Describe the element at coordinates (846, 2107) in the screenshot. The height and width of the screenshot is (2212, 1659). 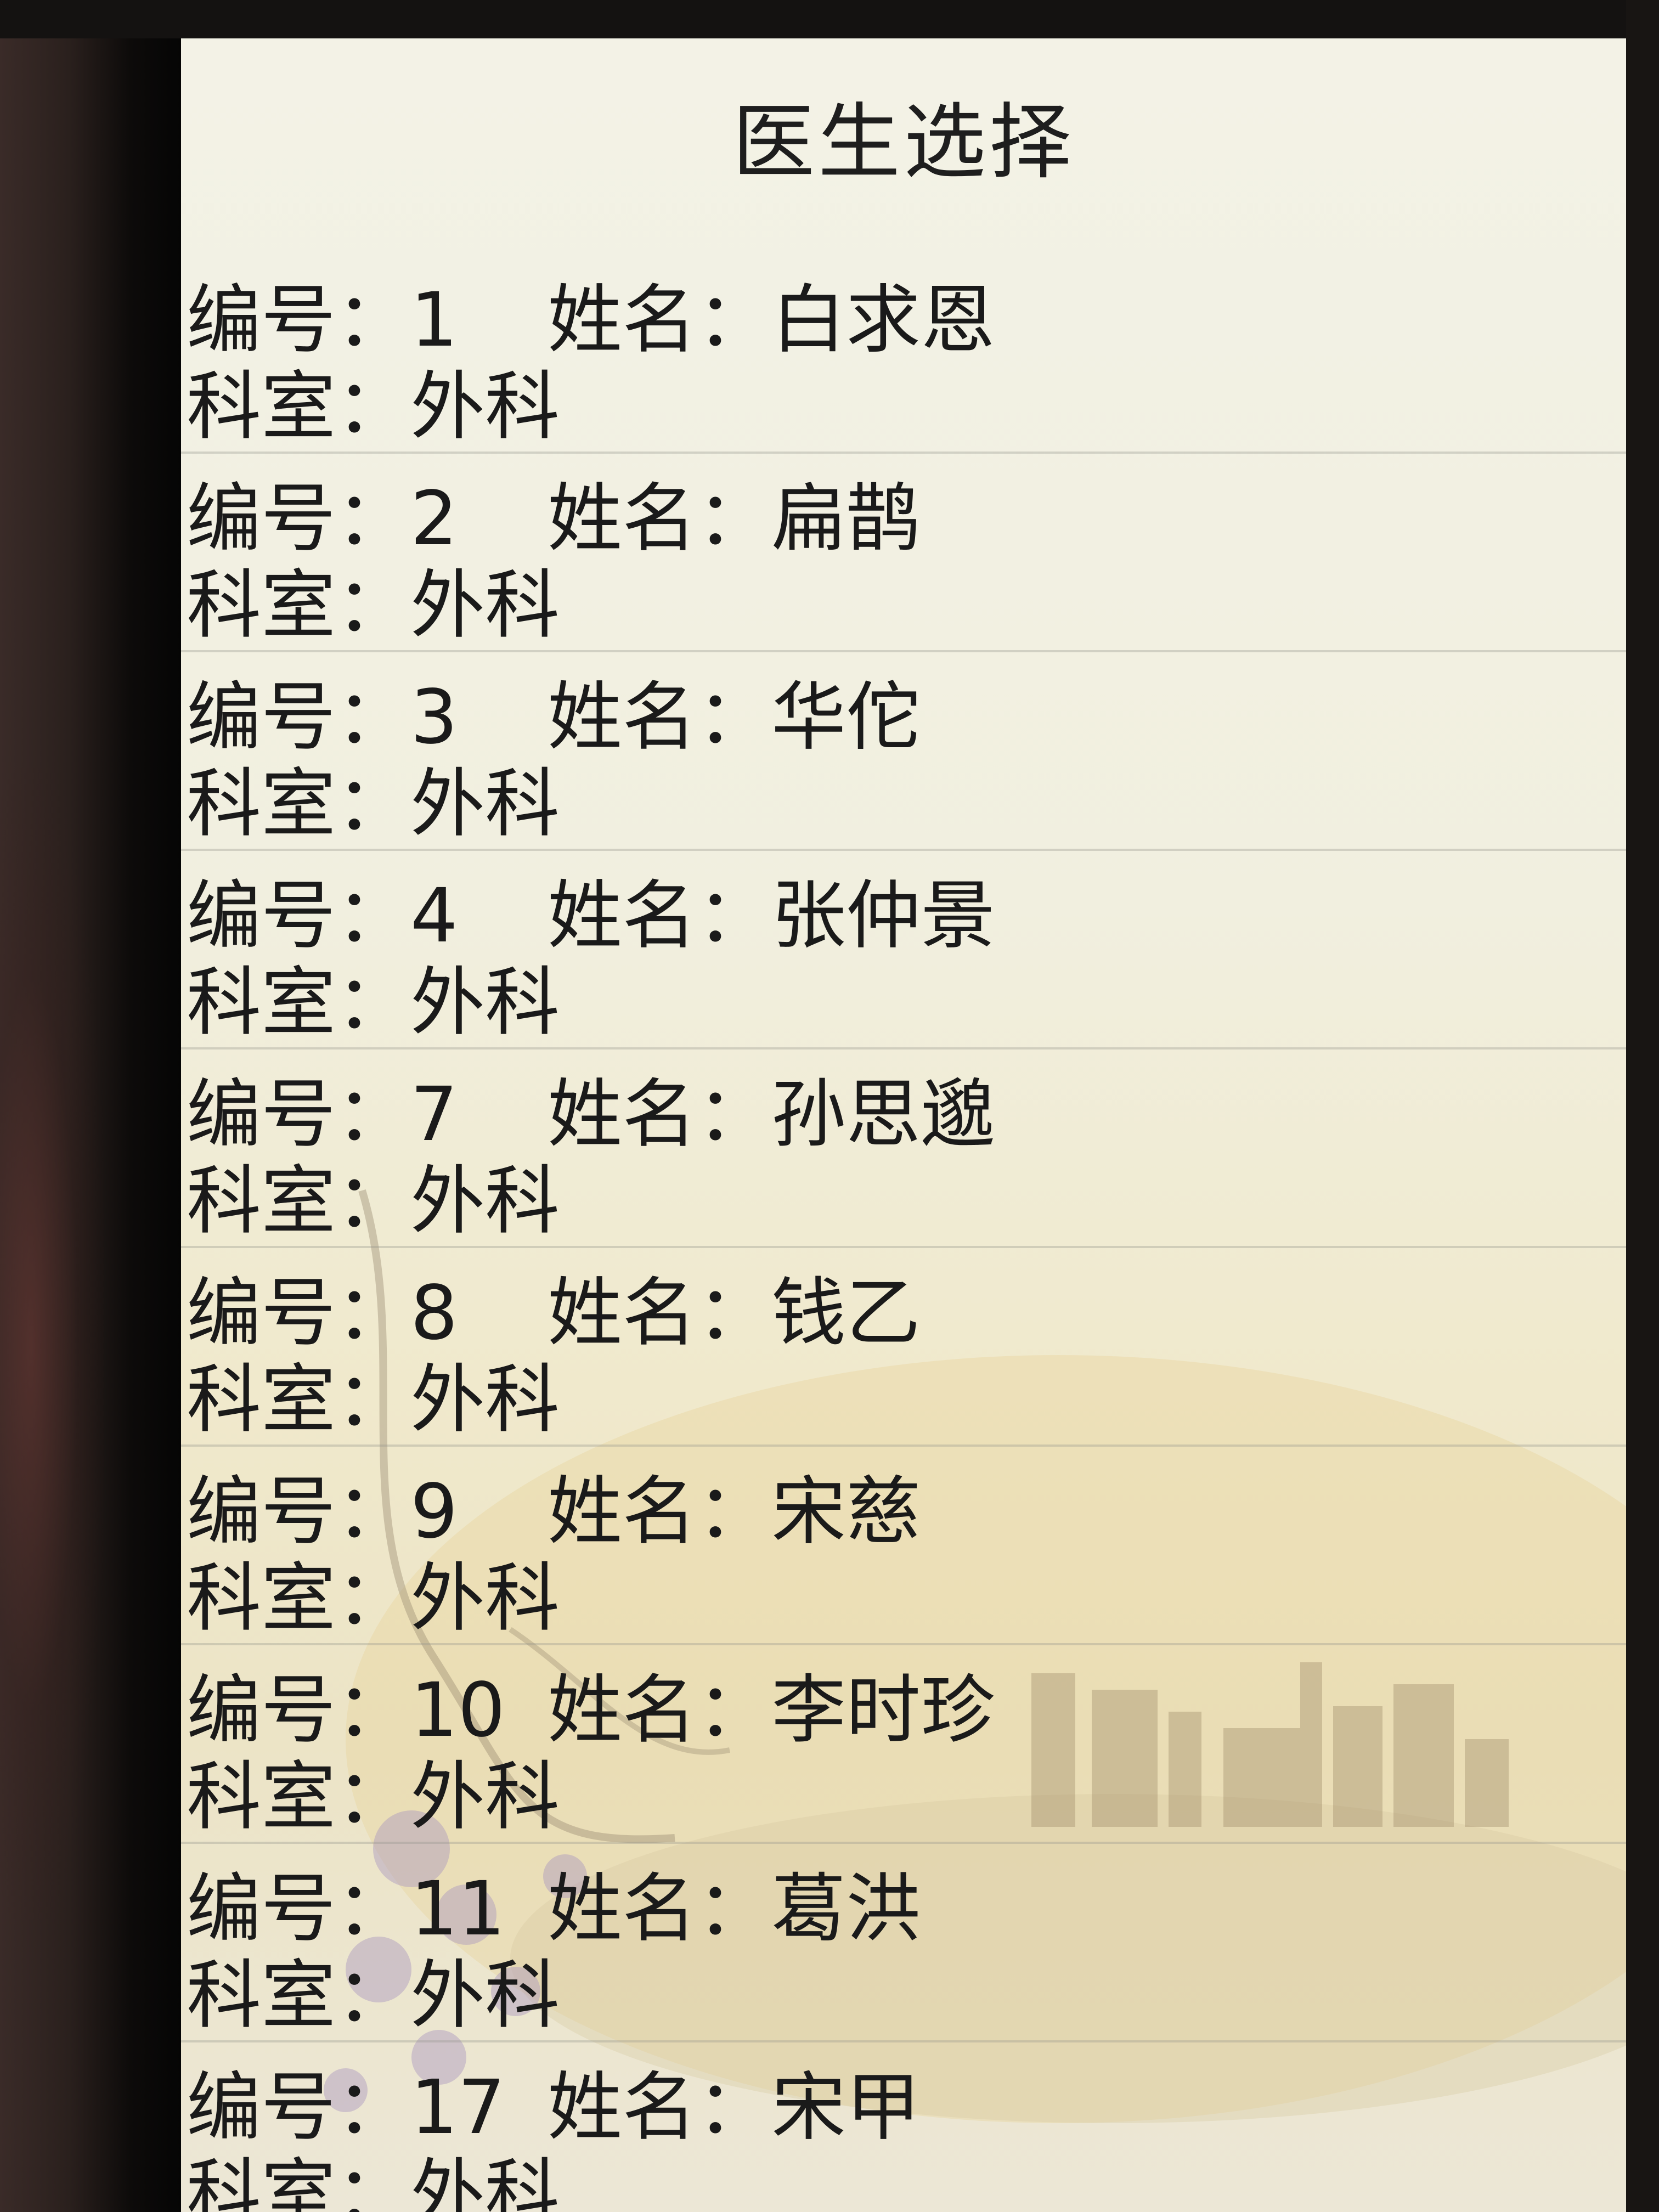
I see `doctor-name: 宋甲` at that location.